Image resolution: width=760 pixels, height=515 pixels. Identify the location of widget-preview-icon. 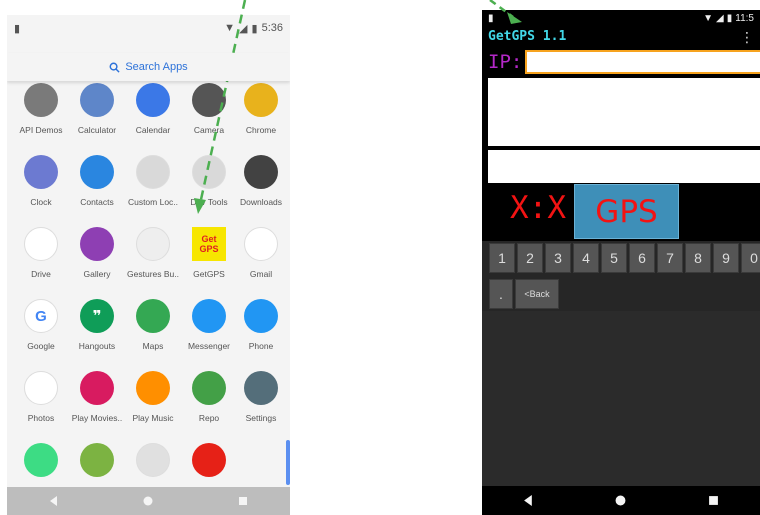
(153, 460).